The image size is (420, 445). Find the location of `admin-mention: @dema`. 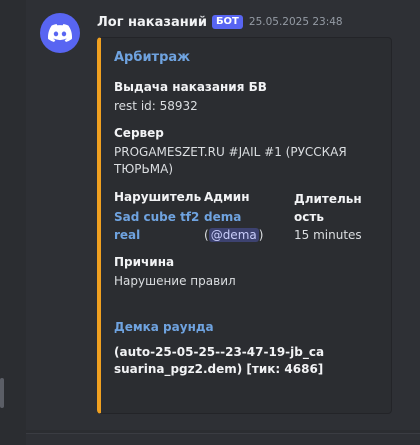

admin-mention: @dema is located at coordinates (233, 235).